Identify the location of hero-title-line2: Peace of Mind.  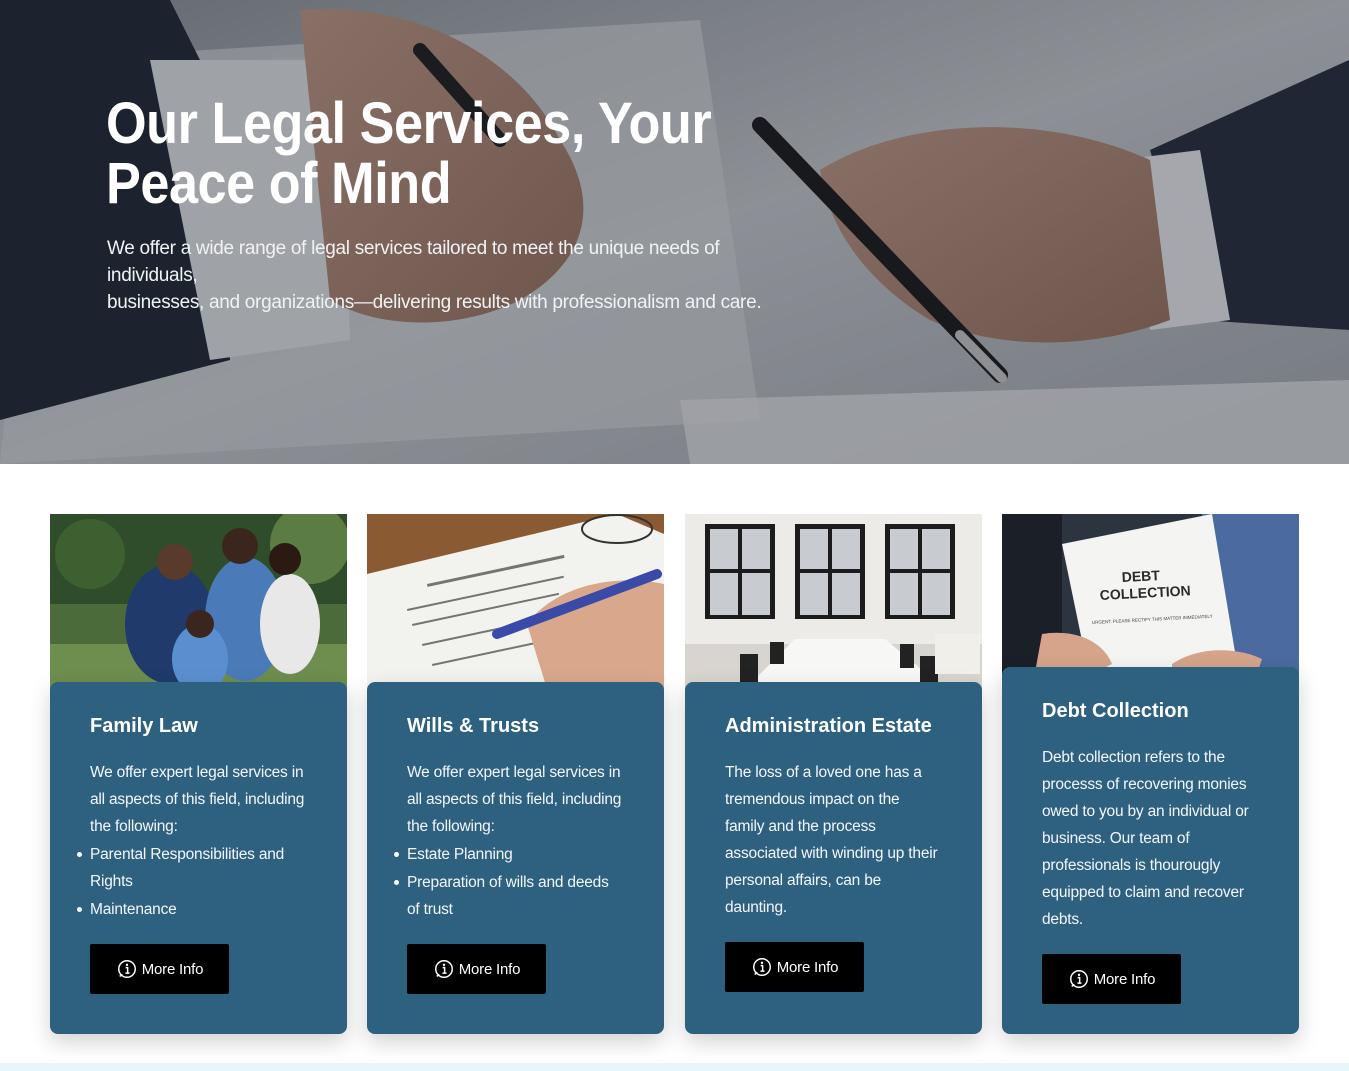
(279, 183).